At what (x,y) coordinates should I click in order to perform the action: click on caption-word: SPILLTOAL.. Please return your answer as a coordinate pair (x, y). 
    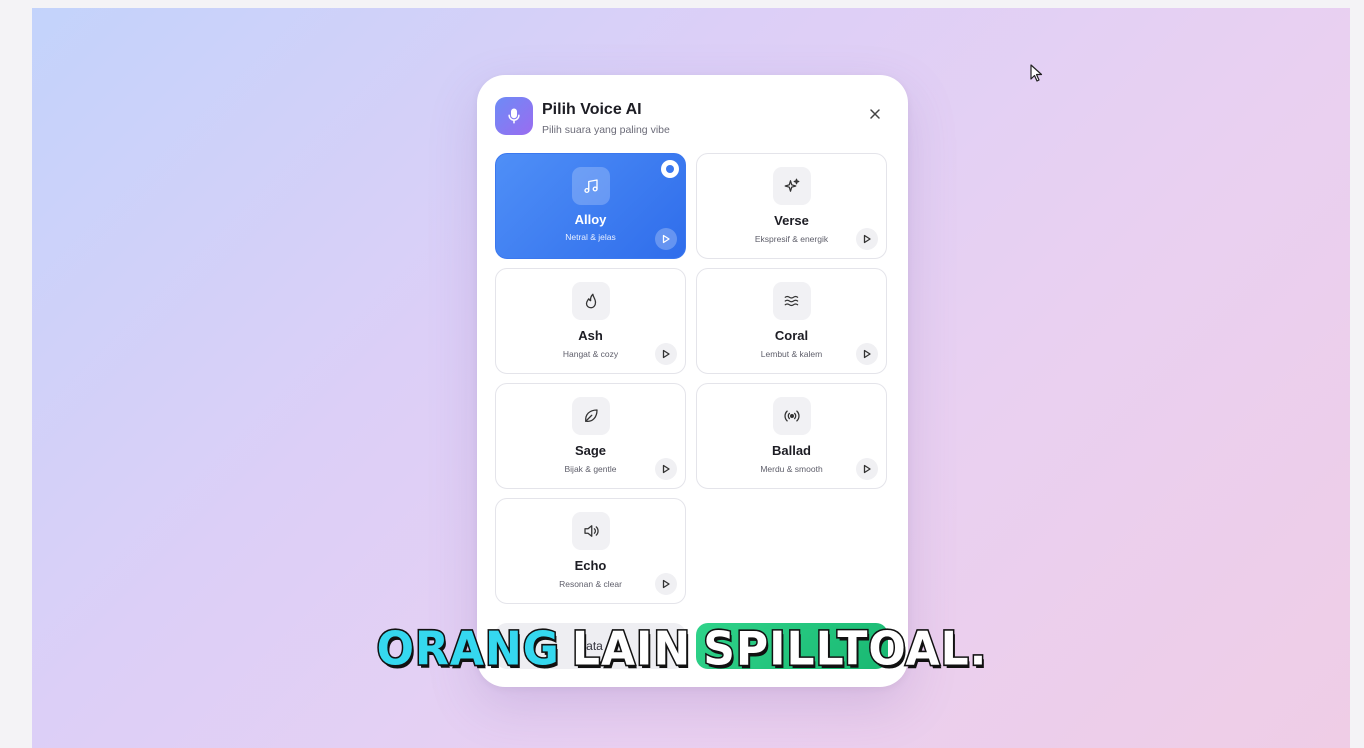
    Looking at the image, I should click on (845, 649).